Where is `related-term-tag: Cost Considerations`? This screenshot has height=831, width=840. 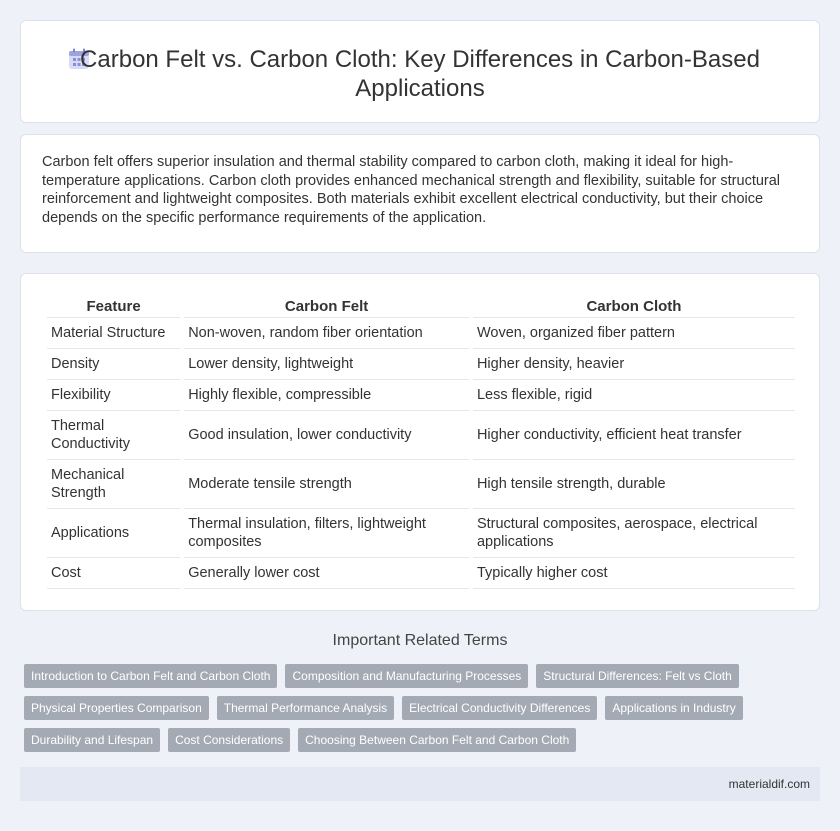
related-term-tag: Cost Considerations is located at coordinates (229, 740).